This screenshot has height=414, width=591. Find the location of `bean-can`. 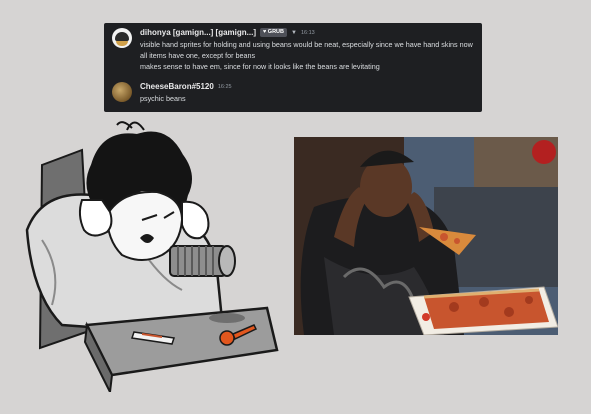

bean-can is located at coordinates (202, 261).